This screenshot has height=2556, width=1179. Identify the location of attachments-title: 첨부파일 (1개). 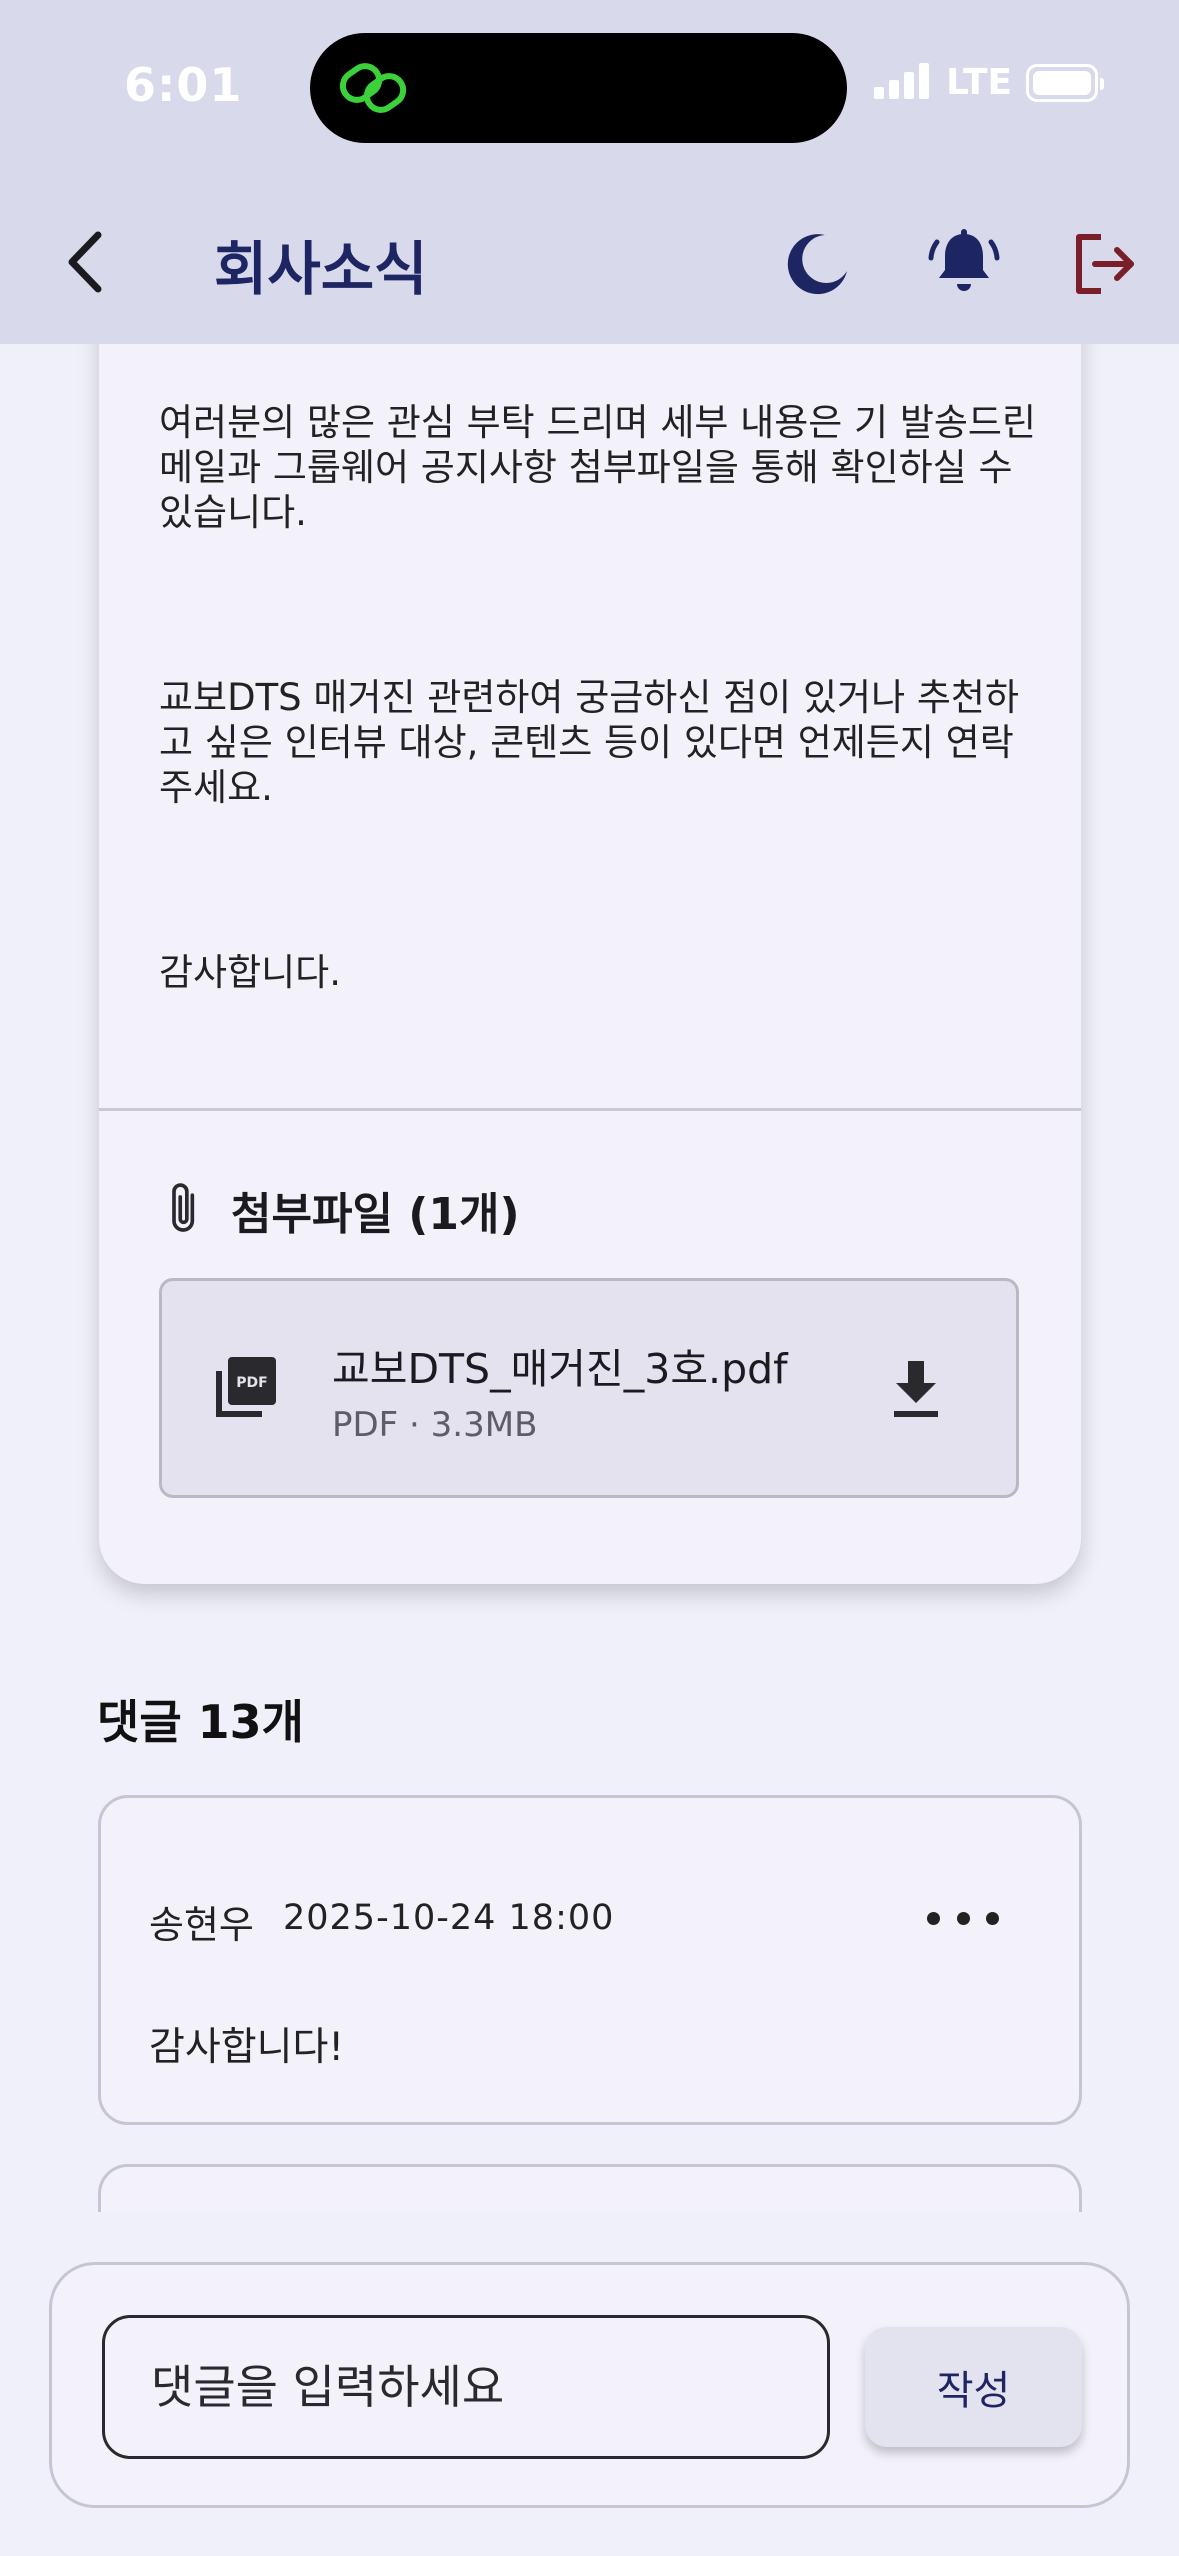
(375, 1214).